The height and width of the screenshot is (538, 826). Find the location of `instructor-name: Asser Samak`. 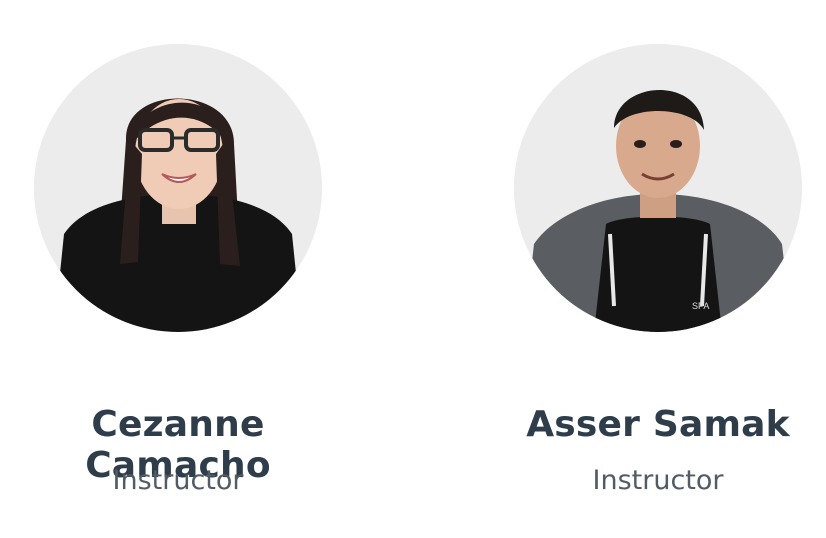

instructor-name: Asser Samak is located at coordinates (658, 424).